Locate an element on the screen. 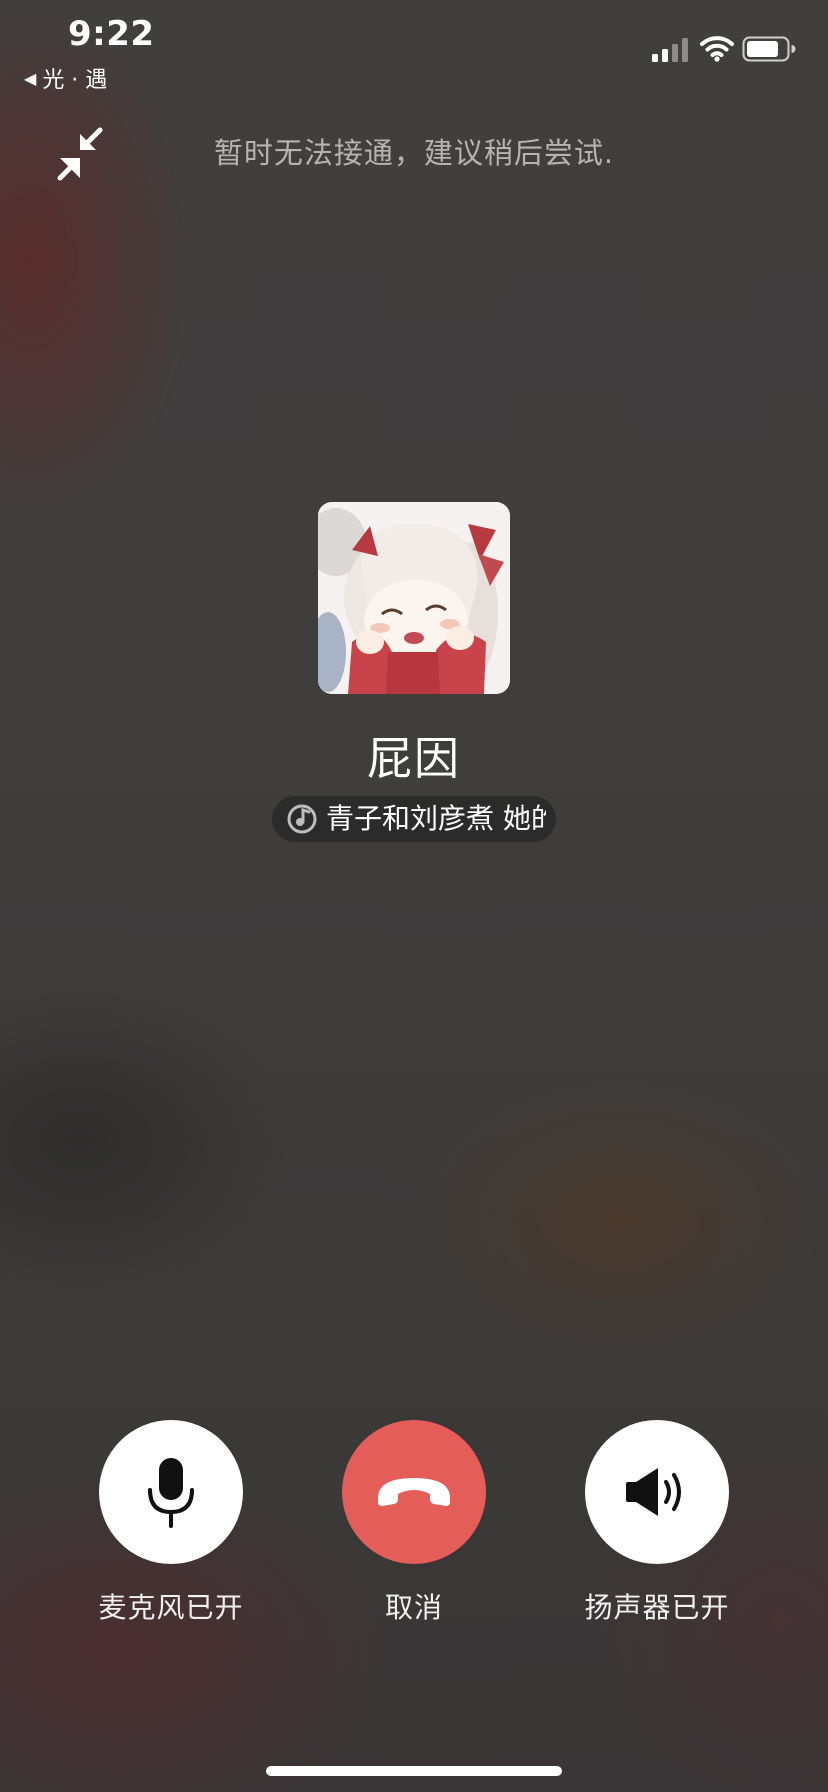 The image size is (828, 1792). now-playing-pill: 青子和刘彦煮 她的 is located at coordinates (414, 819).